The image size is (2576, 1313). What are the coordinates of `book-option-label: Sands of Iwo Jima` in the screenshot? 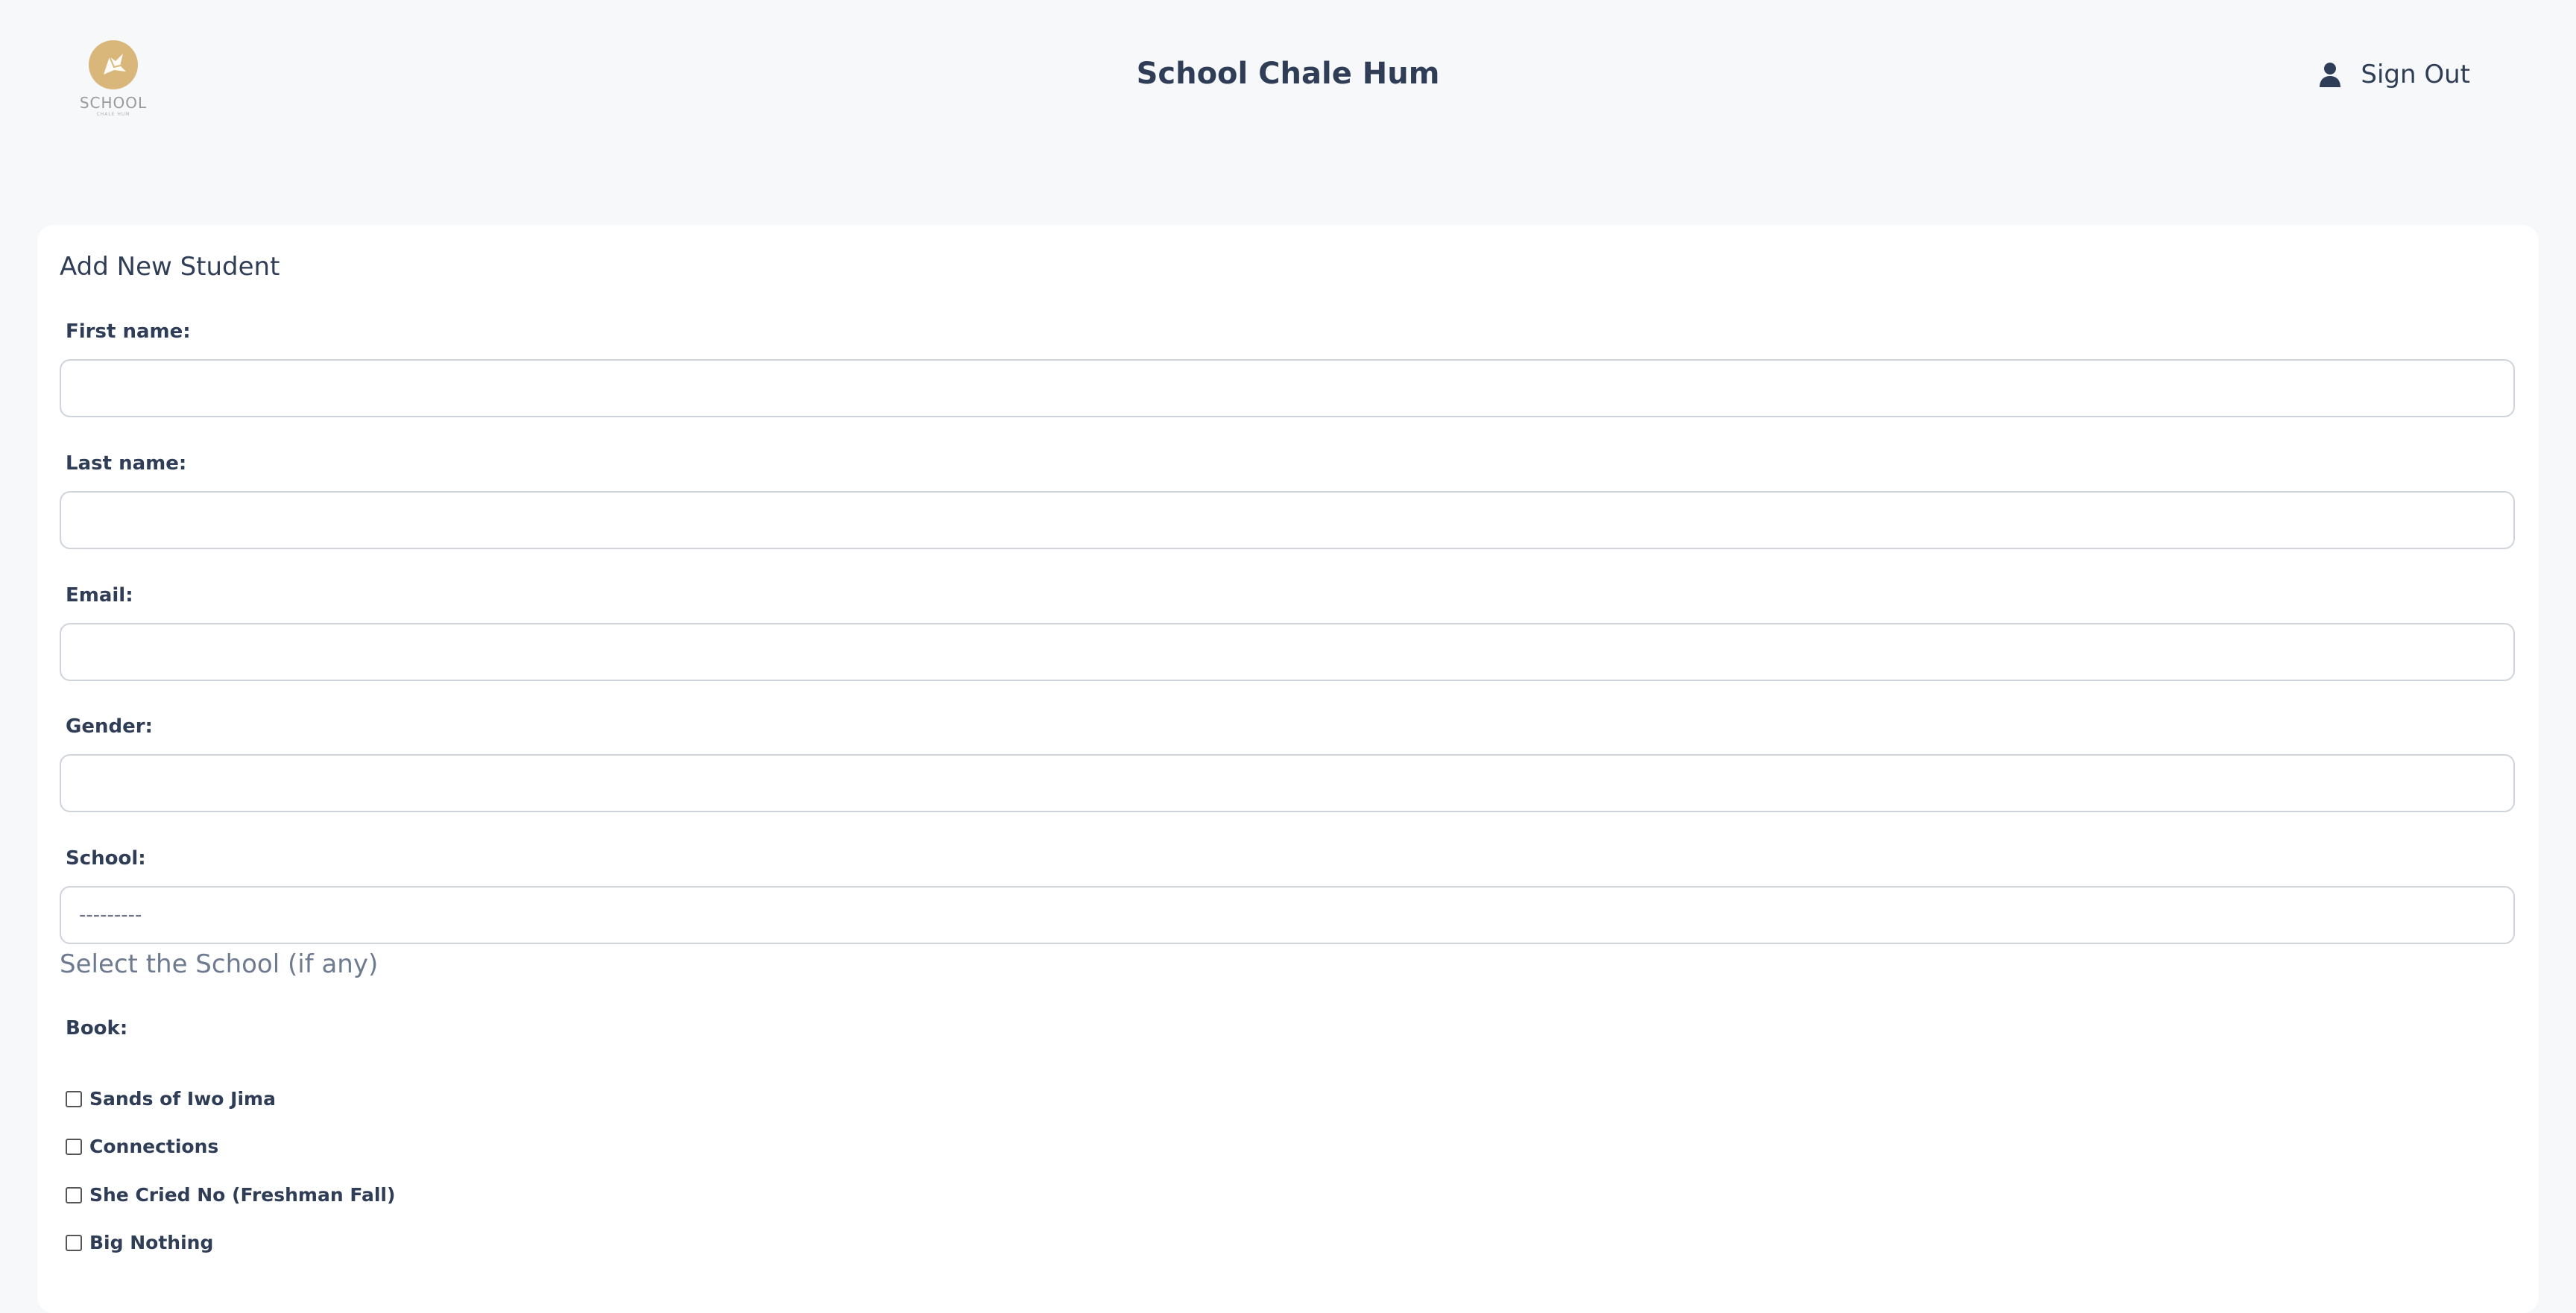 It's located at (183, 1099).